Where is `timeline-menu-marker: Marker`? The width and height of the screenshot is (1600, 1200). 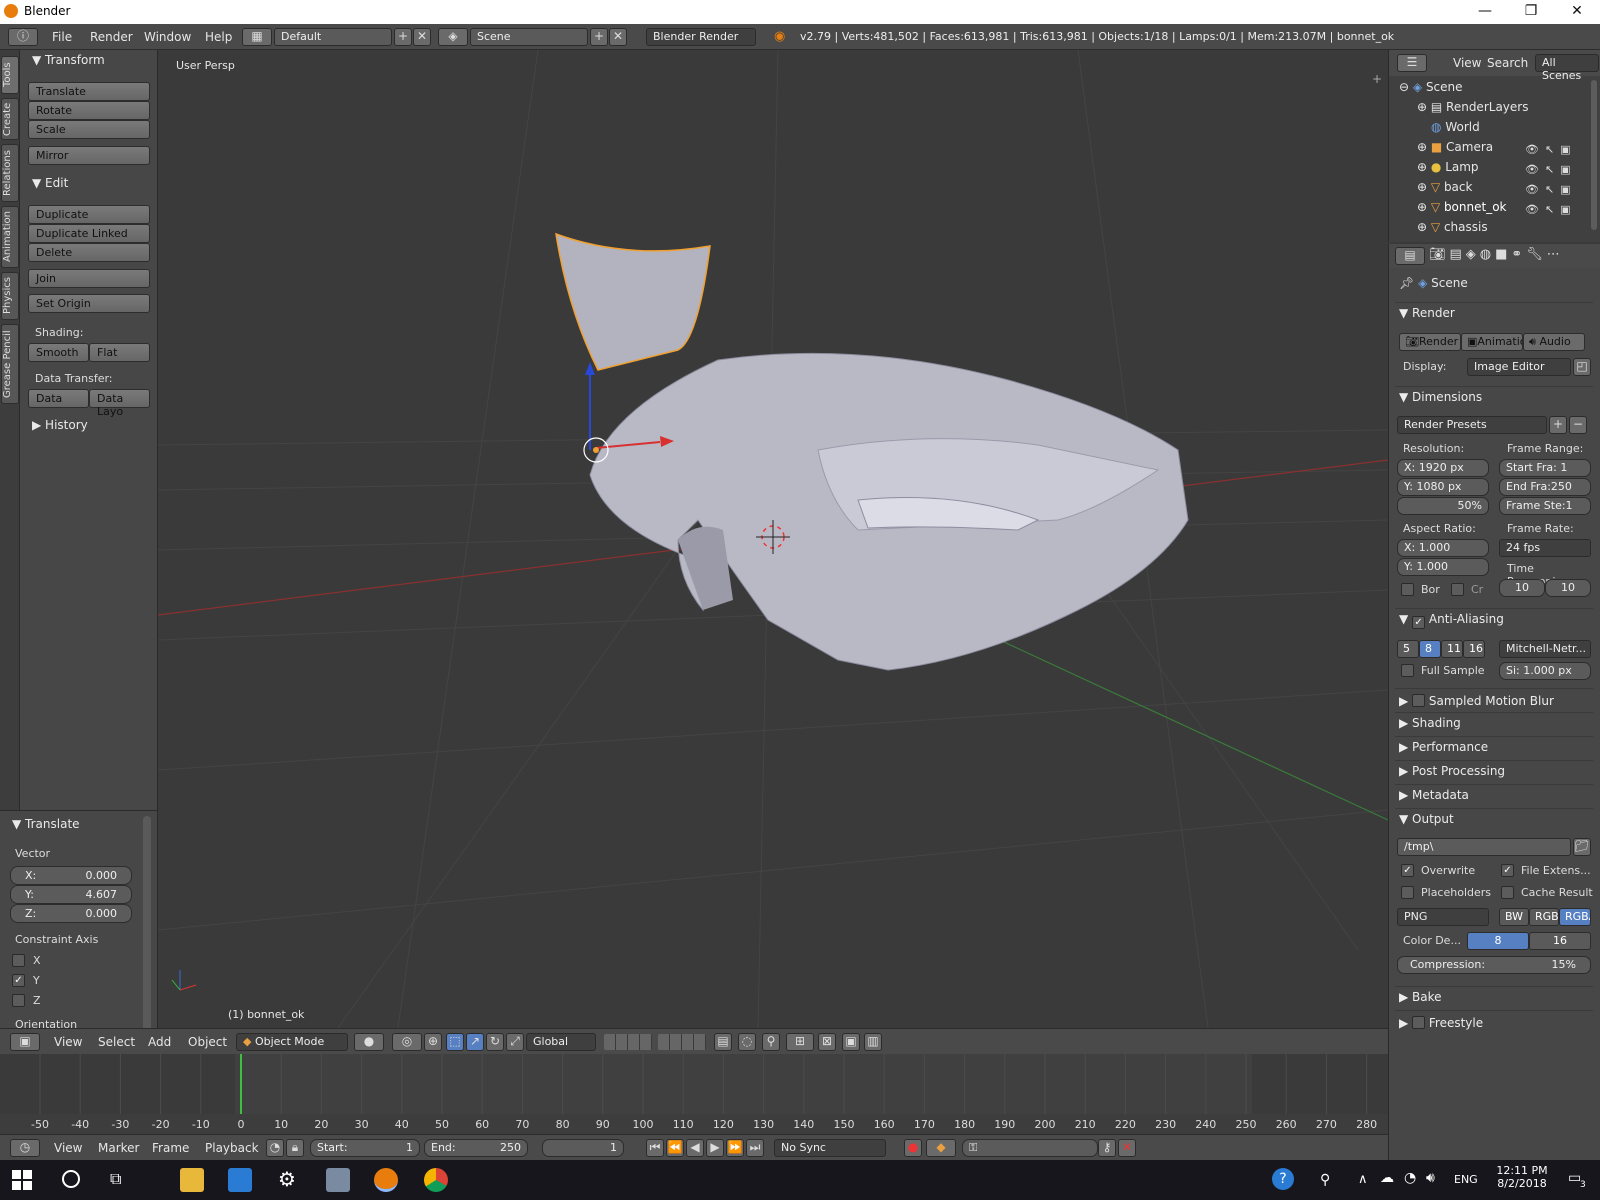 timeline-menu-marker: Marker is located at coordinates (118, 1148).